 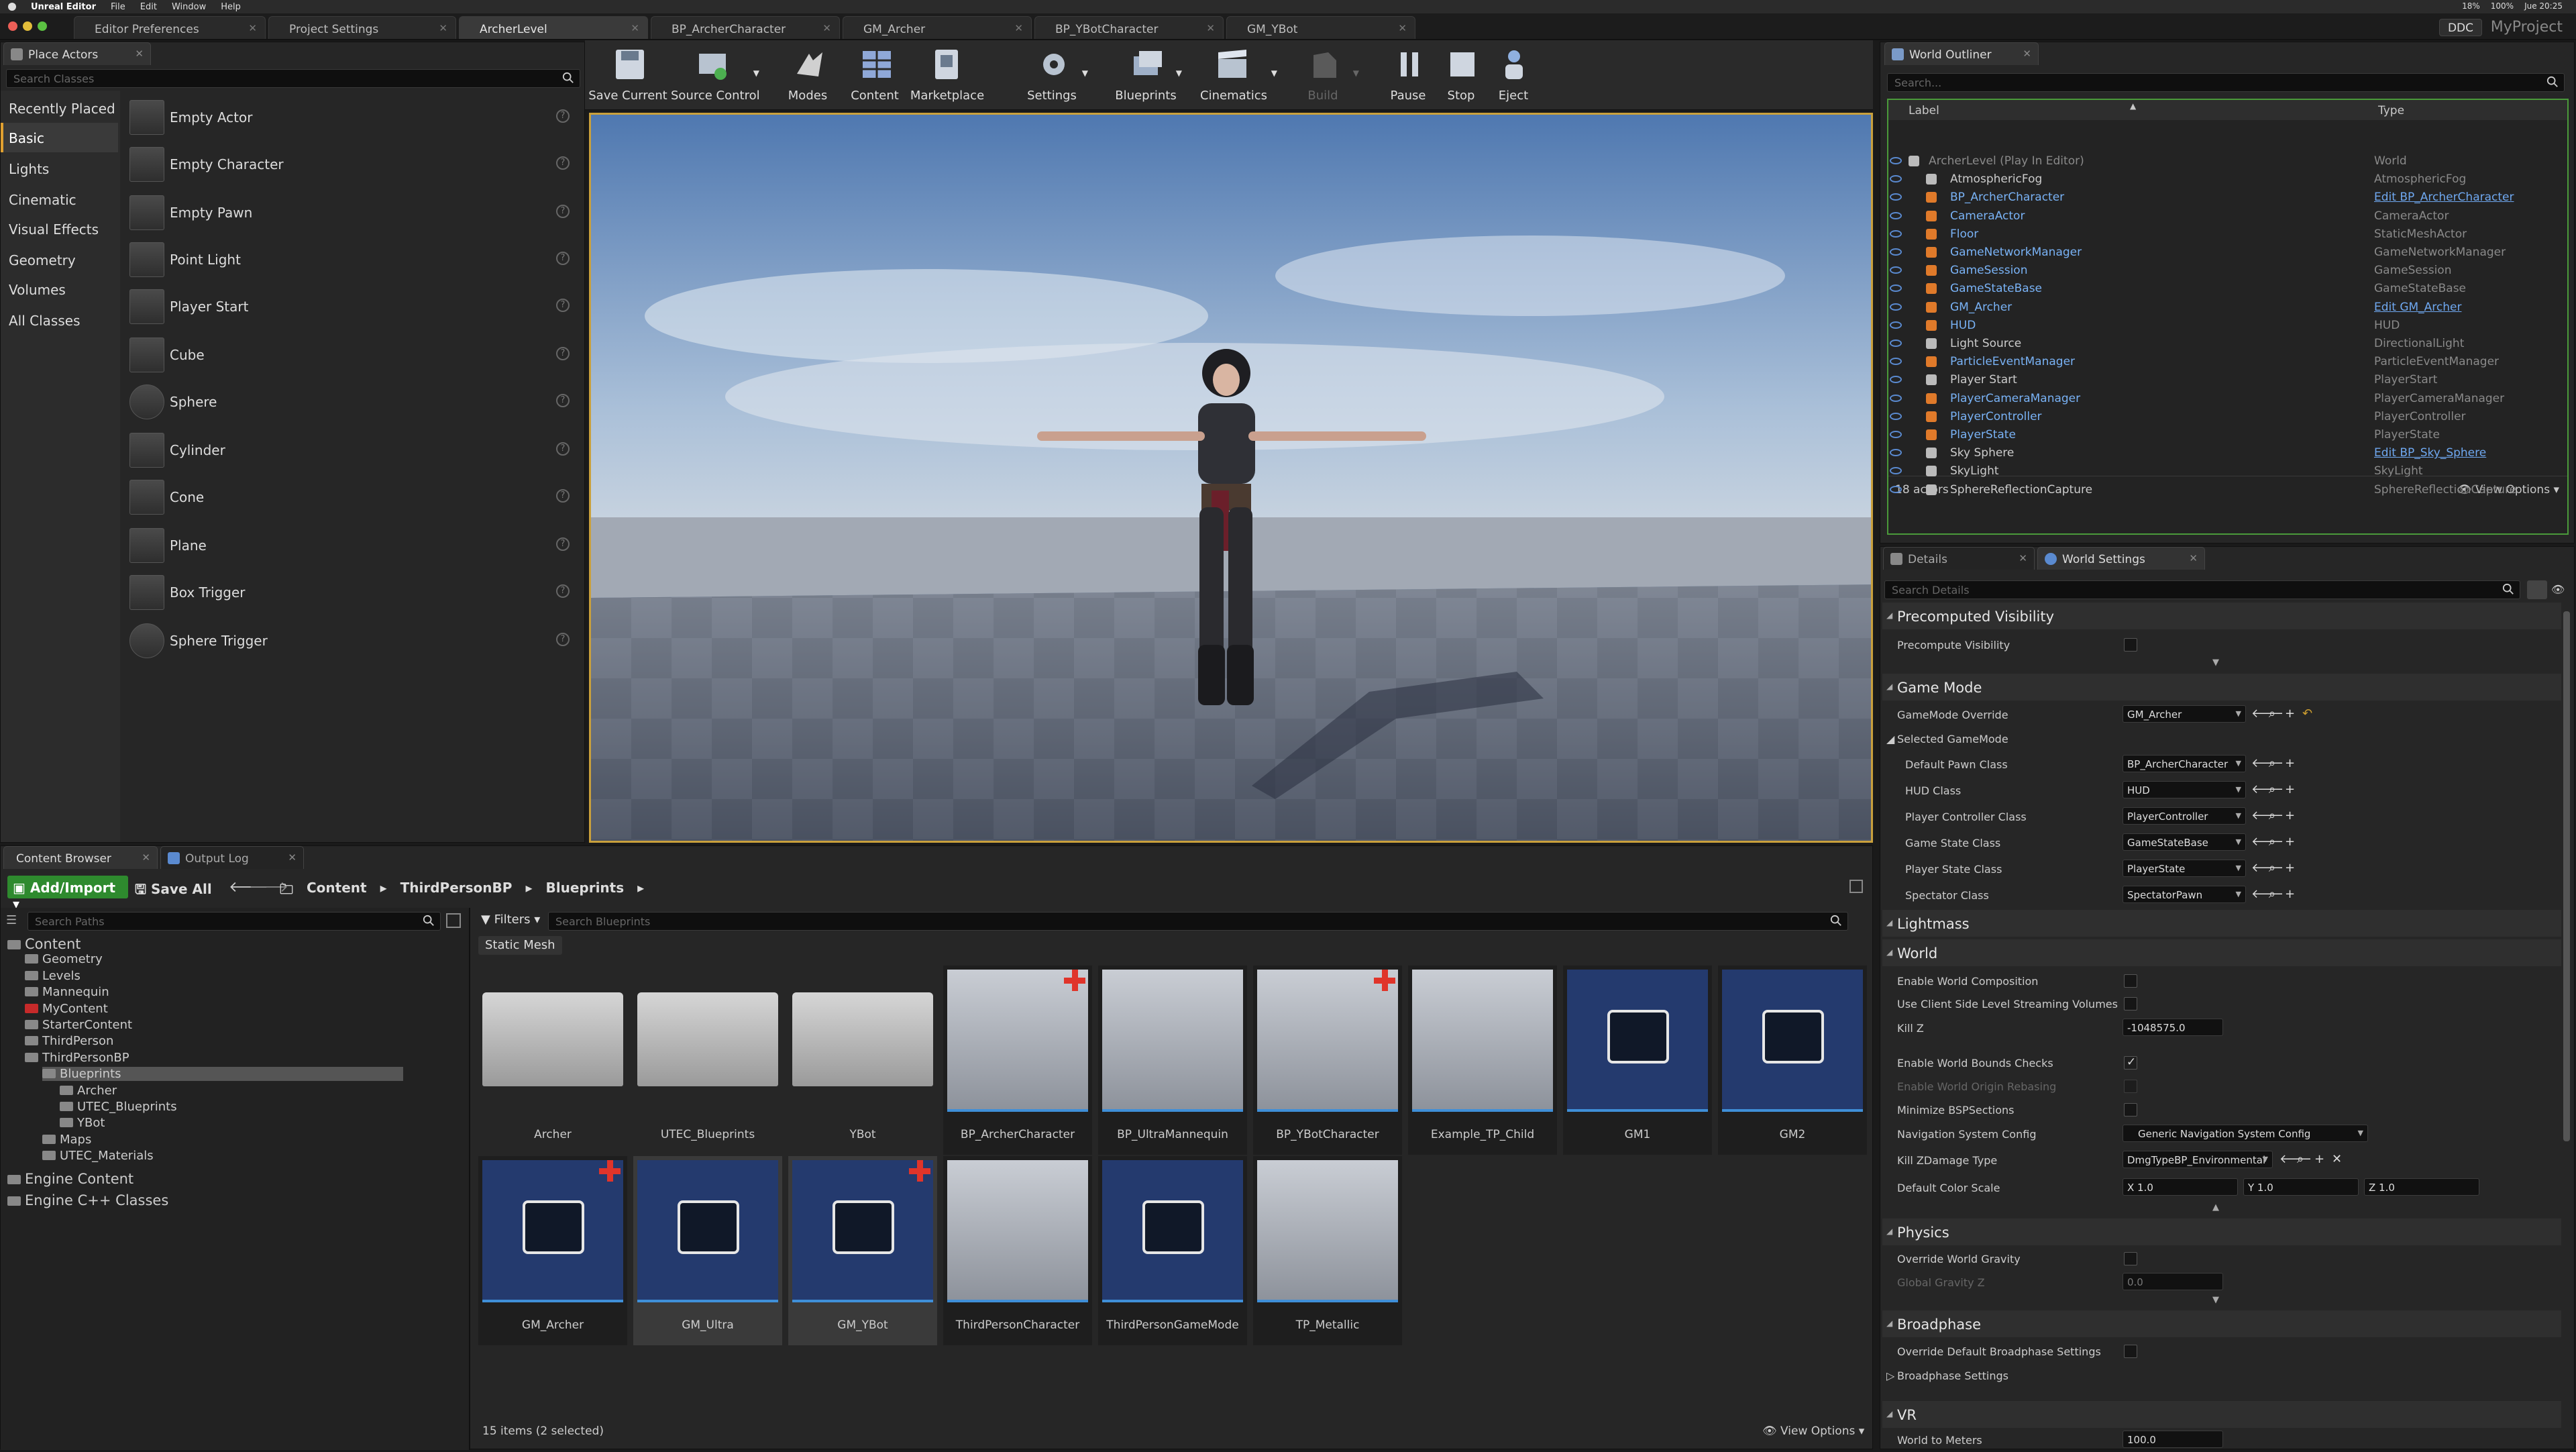 I want to click on chevron-down-icon: ▼, so click(x=1179, y=73).